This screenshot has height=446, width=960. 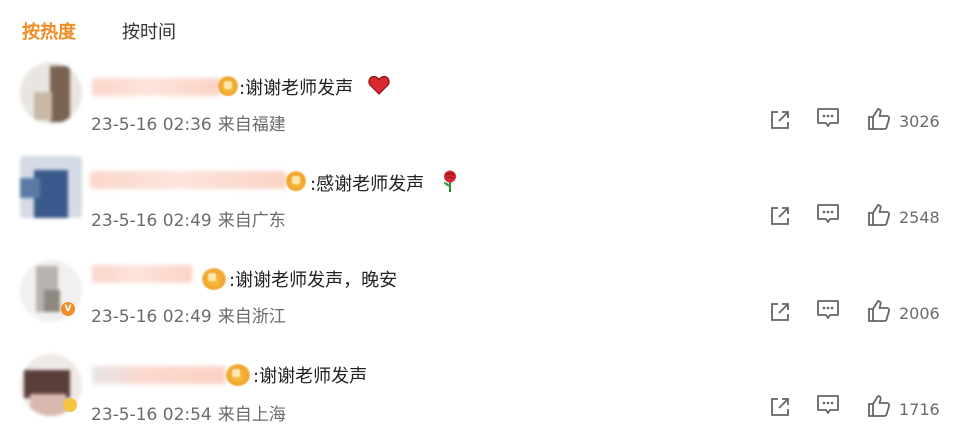 What do you see at coordinates (251, 221) in the screenshot?
I see `comment-location: 来自广东` at bounding box center [251, 221].